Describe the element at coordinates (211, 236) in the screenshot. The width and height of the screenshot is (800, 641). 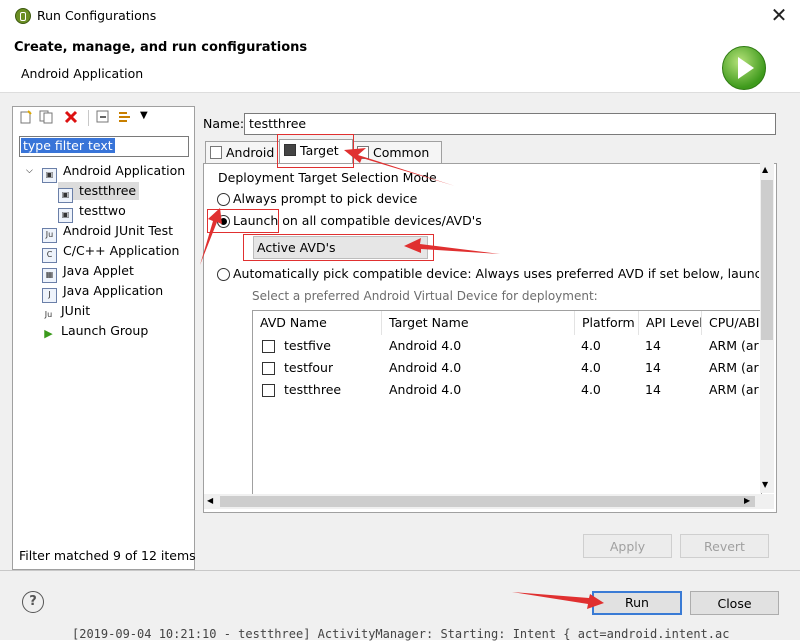
I see `arrow-to-launch-radio` at that location.